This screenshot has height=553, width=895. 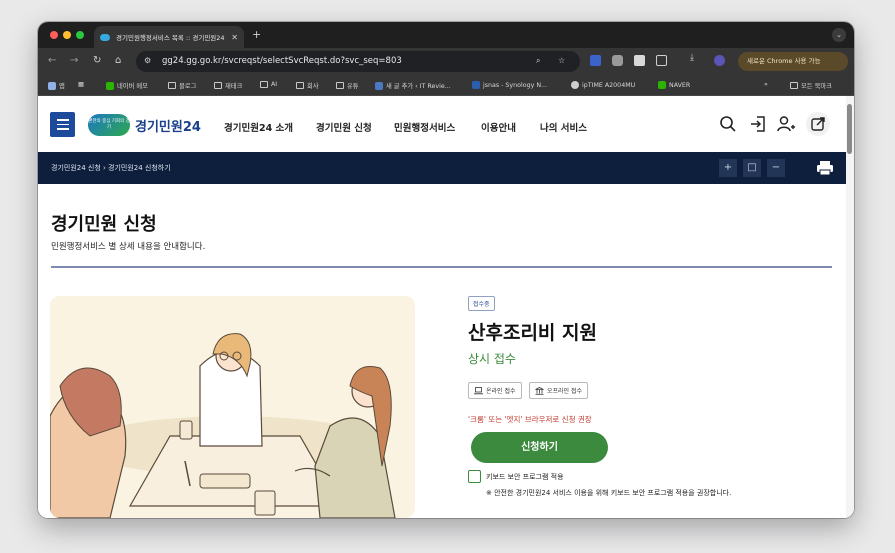 What do you see at coordinates (67, 35) in the screenshot?
I see `minimize-window-button` at bounding box center [67, 35].